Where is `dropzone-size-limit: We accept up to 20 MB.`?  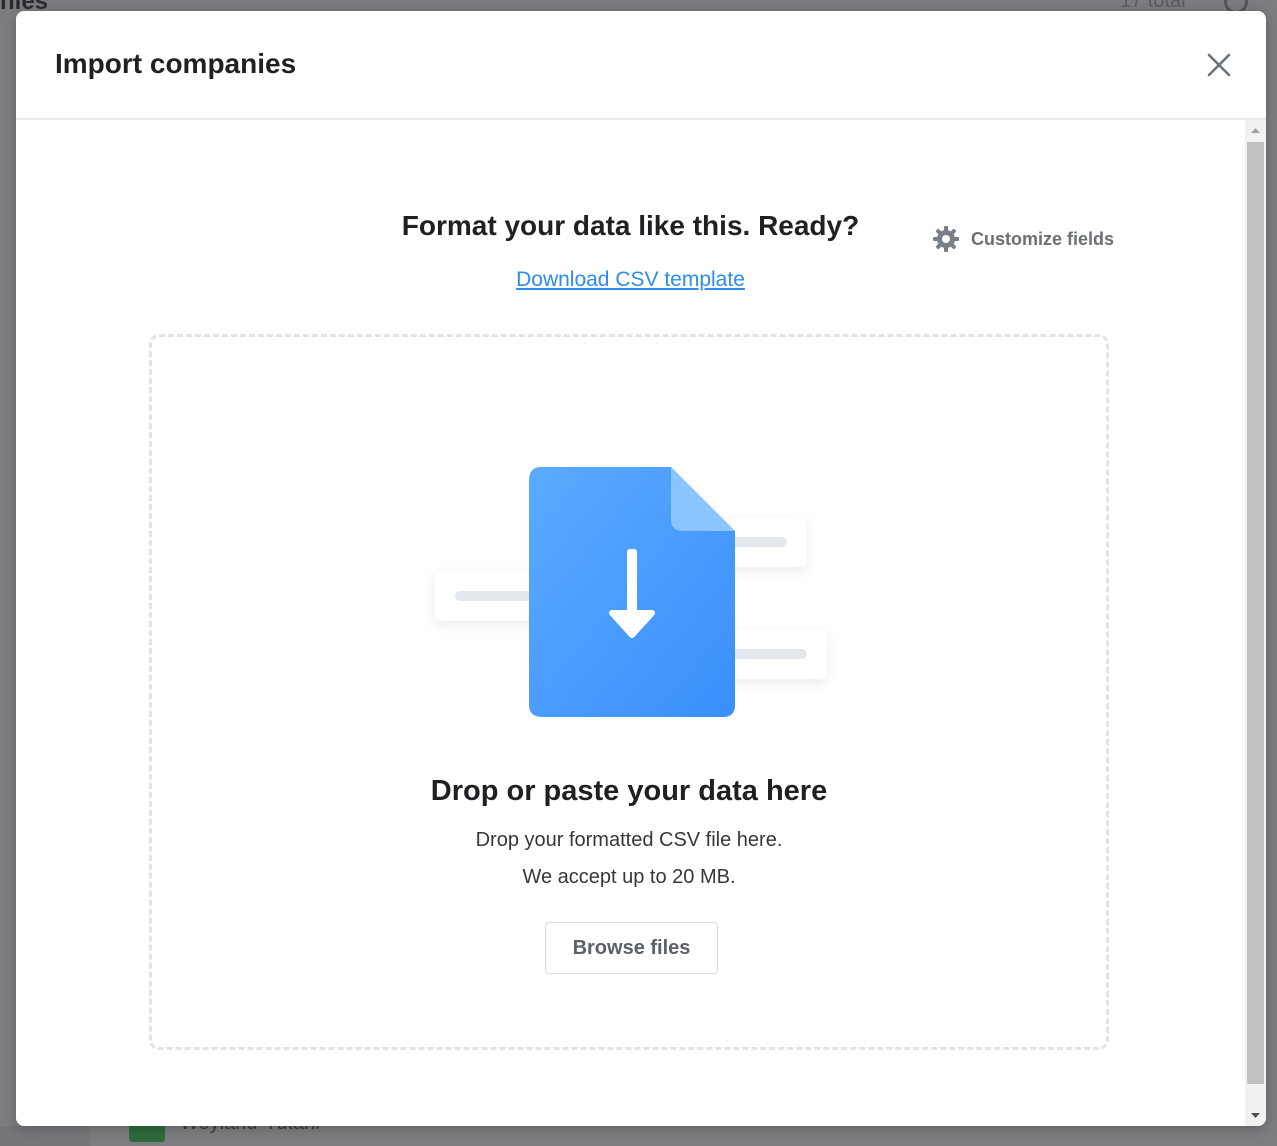 dropzone-size-limit: We accept up to 20 MB. is located at coordinates (629, 877).